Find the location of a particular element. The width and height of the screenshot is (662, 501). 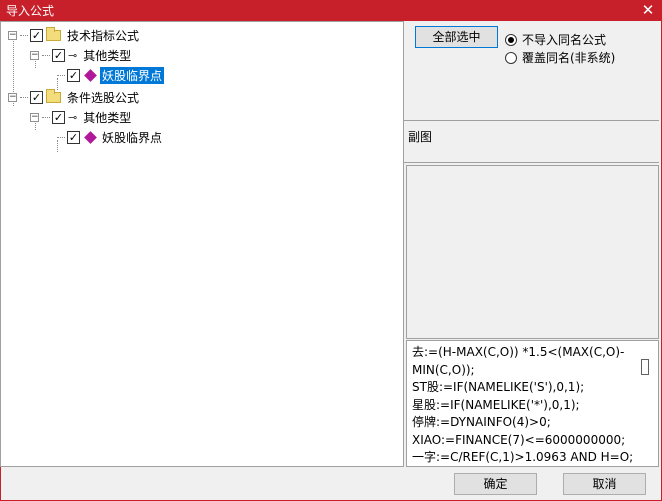

code-line: XIAO:=FINANCE(7)<=6000000000; is located at coordinates (519, 439).